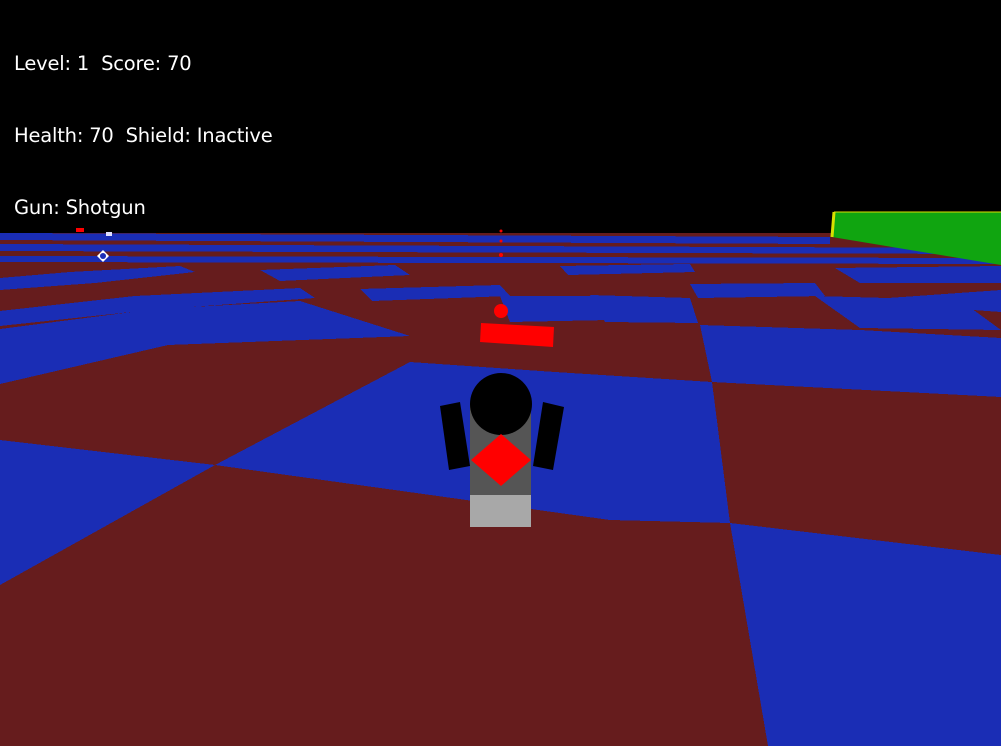  Describe the element at coordinates (101, 135) in the screenshot. I see `health-value: 70` at that location.